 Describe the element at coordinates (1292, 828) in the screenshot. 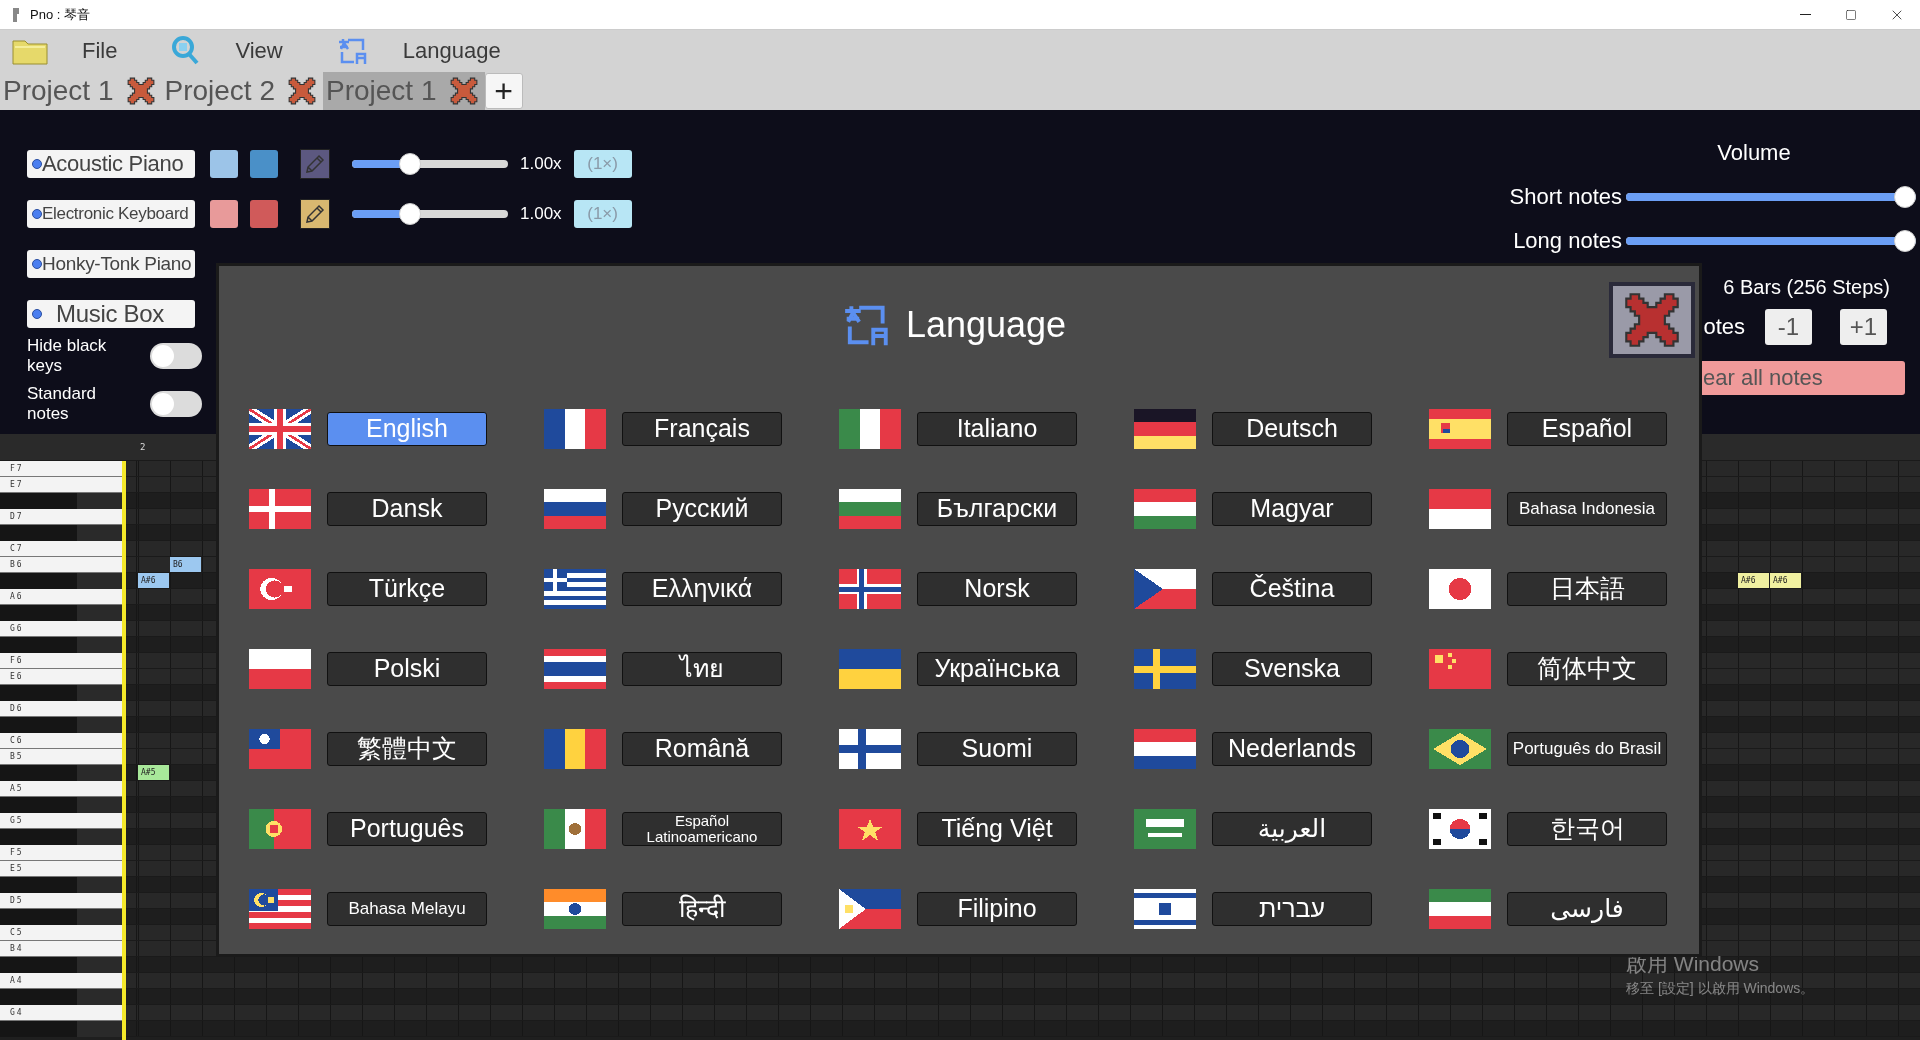

I see `language-button: العربية` at that location.